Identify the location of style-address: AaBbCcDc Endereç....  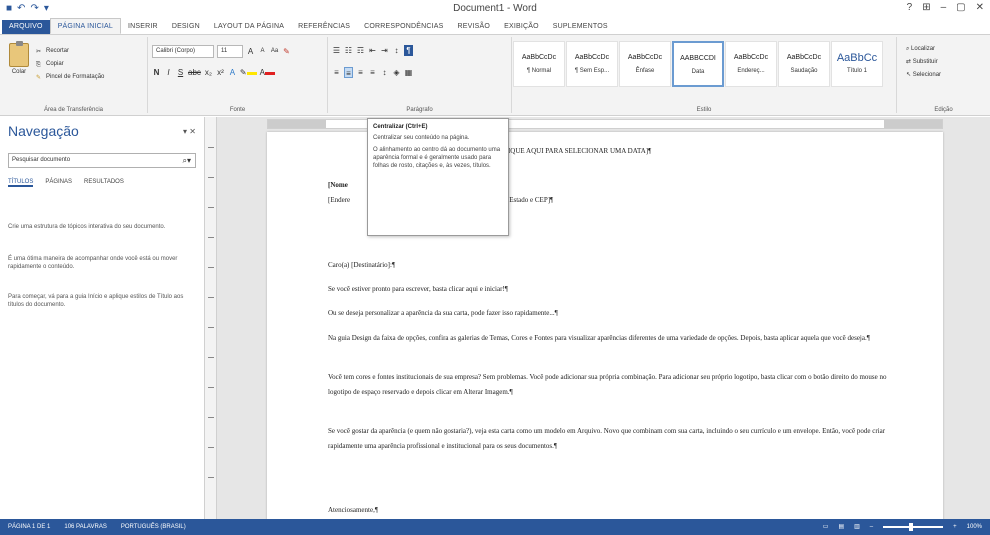
(751, 64).